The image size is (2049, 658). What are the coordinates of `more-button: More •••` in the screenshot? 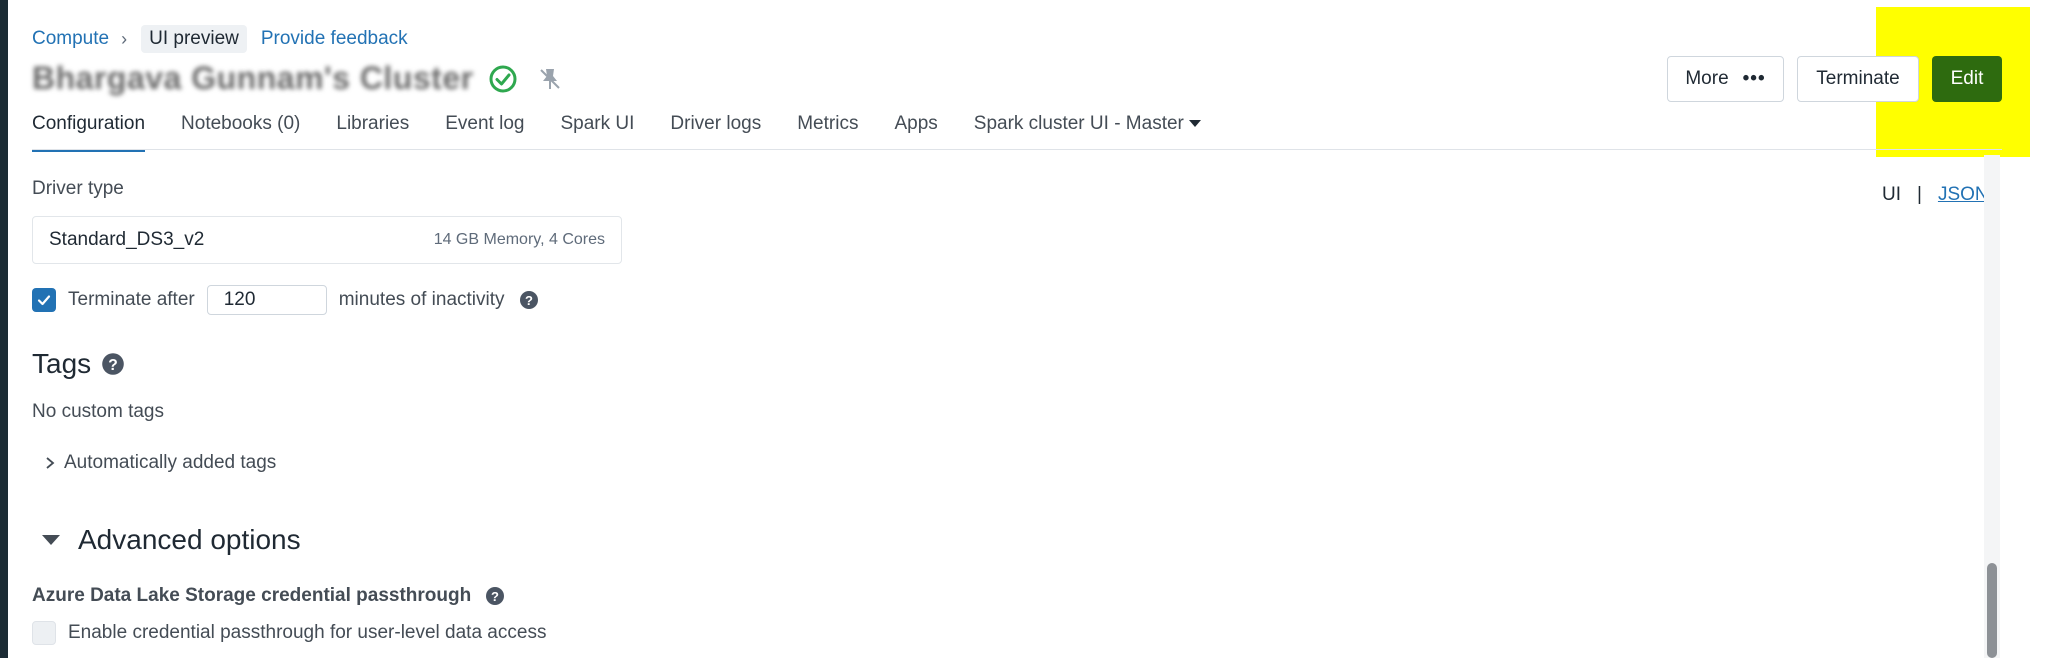 It's located at (1725, 79).